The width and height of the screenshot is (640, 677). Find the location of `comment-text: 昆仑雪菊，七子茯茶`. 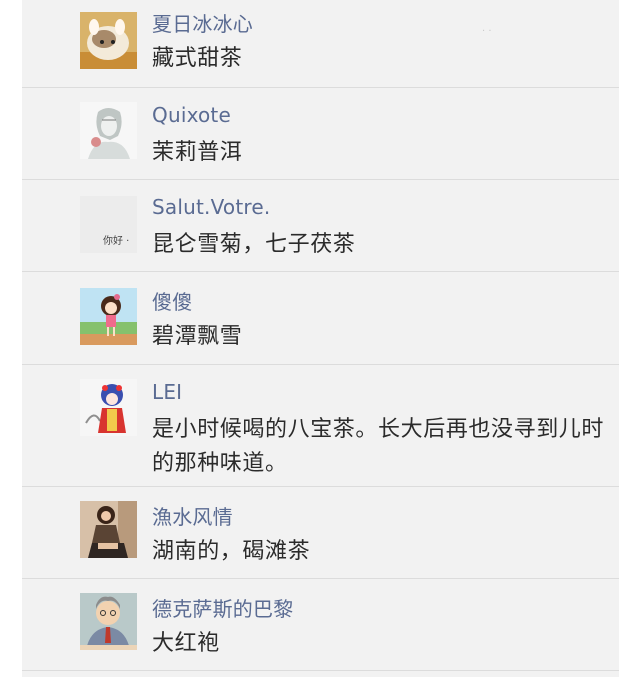

comment-text: 昆仑雪菊，七子茯茶 is located at coordinates (254, 244).